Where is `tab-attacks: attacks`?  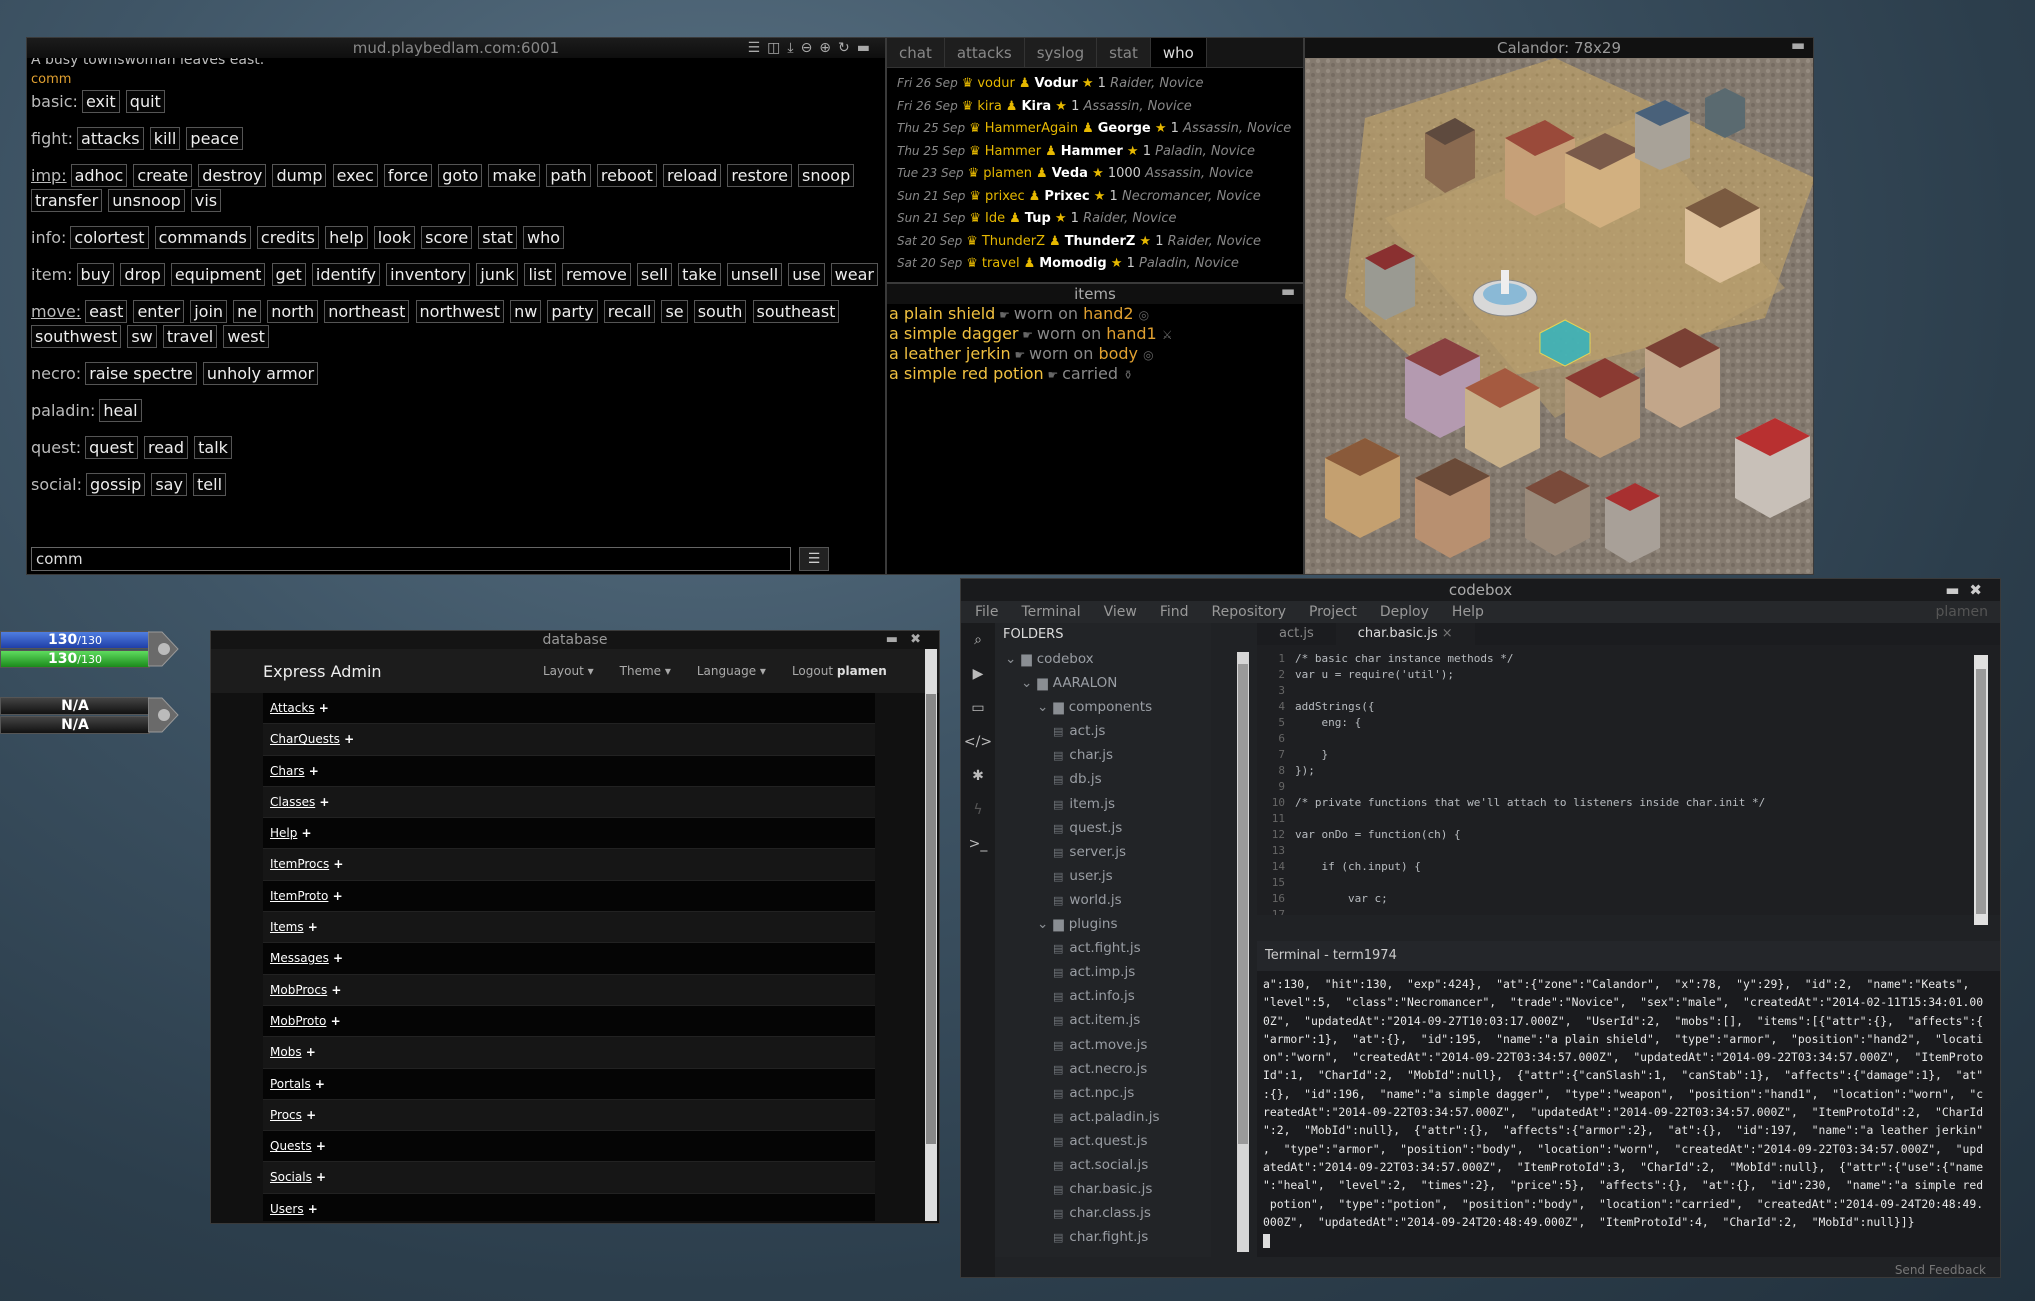
tab-attacks: attacks is located at coordinates (984, 52).